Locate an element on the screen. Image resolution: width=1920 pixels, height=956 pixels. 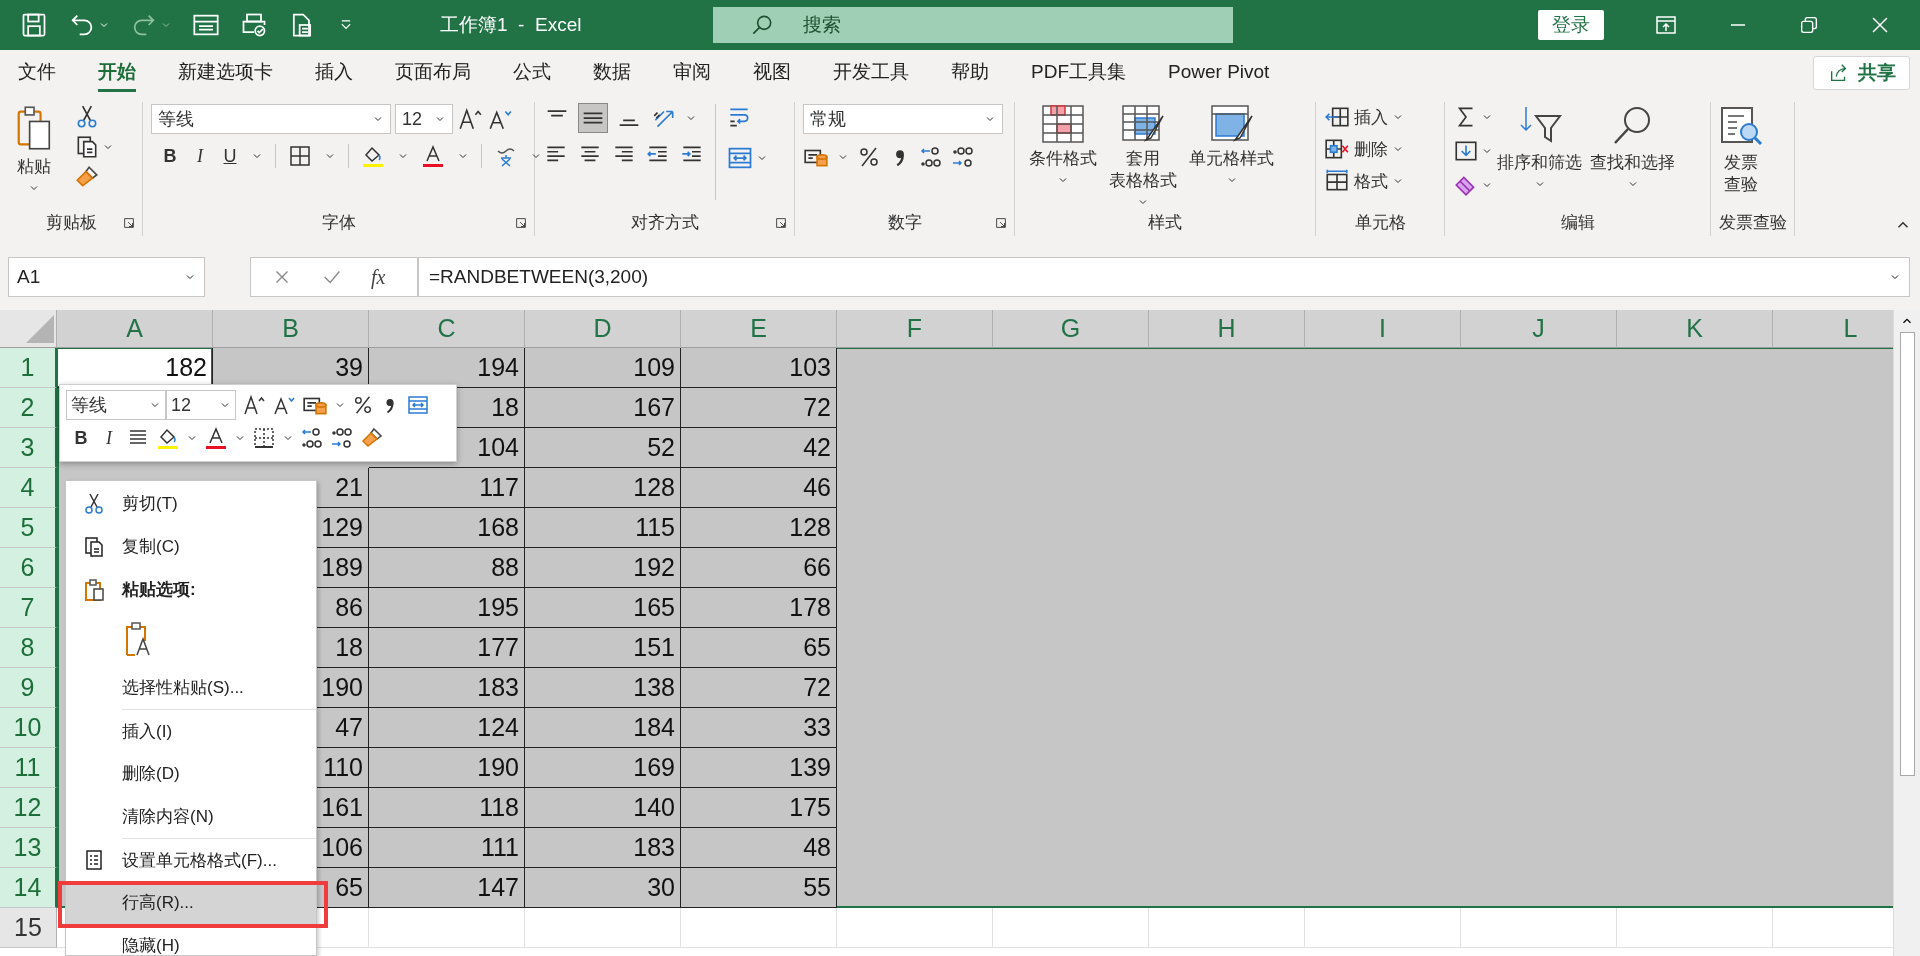
group-label: 数字 is located at coordinates (904, 222).